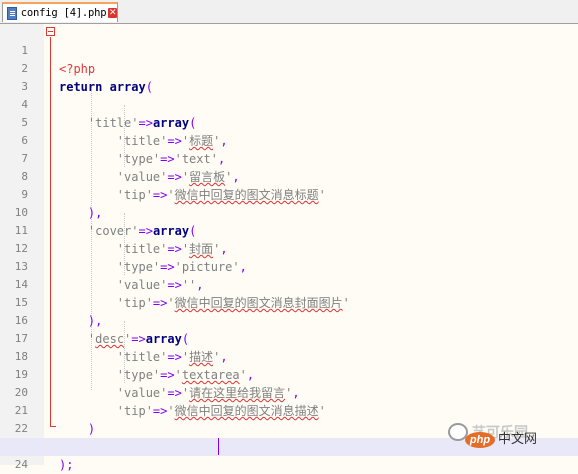  Describe the element at coordinates (518, 439) in the screenshot. I see `php-site-label: 中文网` at that location.